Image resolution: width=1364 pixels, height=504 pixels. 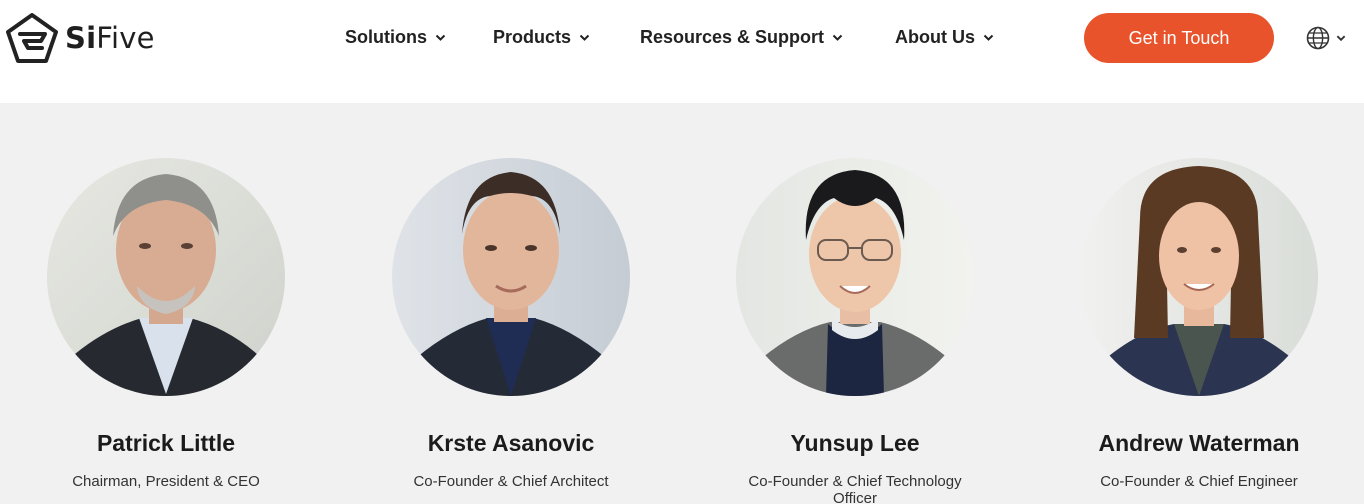 What do you see at coordinates (855, 443) in the screenshot?
I see `team-member-name: Yunsup Lee` at bounding box center [855, 443].